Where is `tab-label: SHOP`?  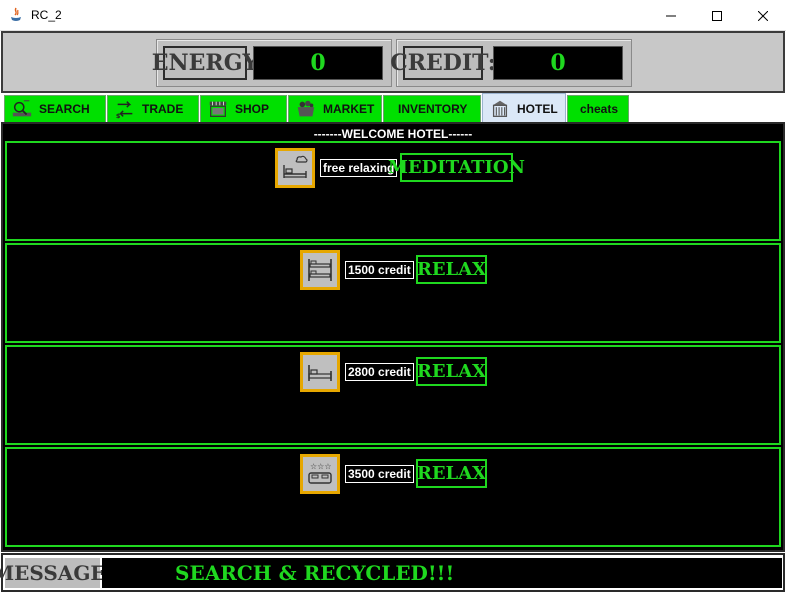
tab-label: SHOP is located at coordinates (252, 109).